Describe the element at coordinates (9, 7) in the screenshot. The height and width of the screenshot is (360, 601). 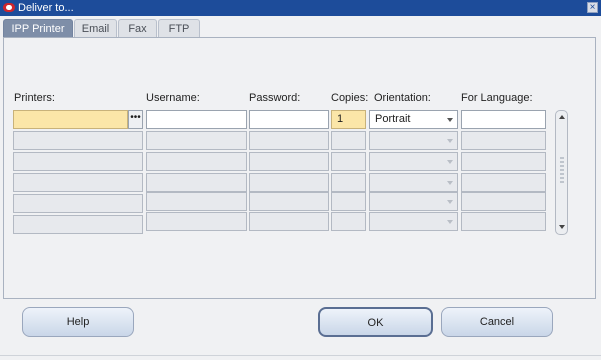
I see `oracle-logo-icon` at that location.